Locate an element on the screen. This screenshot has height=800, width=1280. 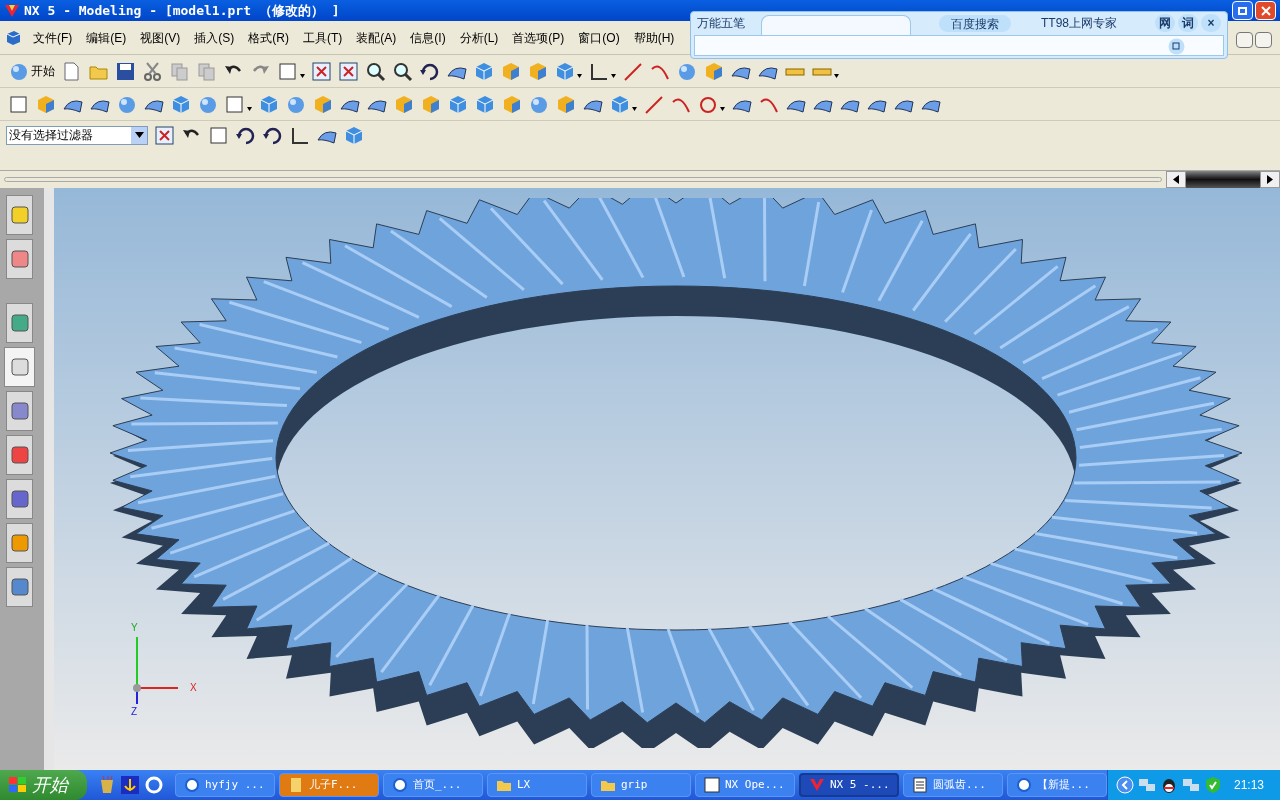
menu-item: 文件(F) is located at coordinates (53, 37).